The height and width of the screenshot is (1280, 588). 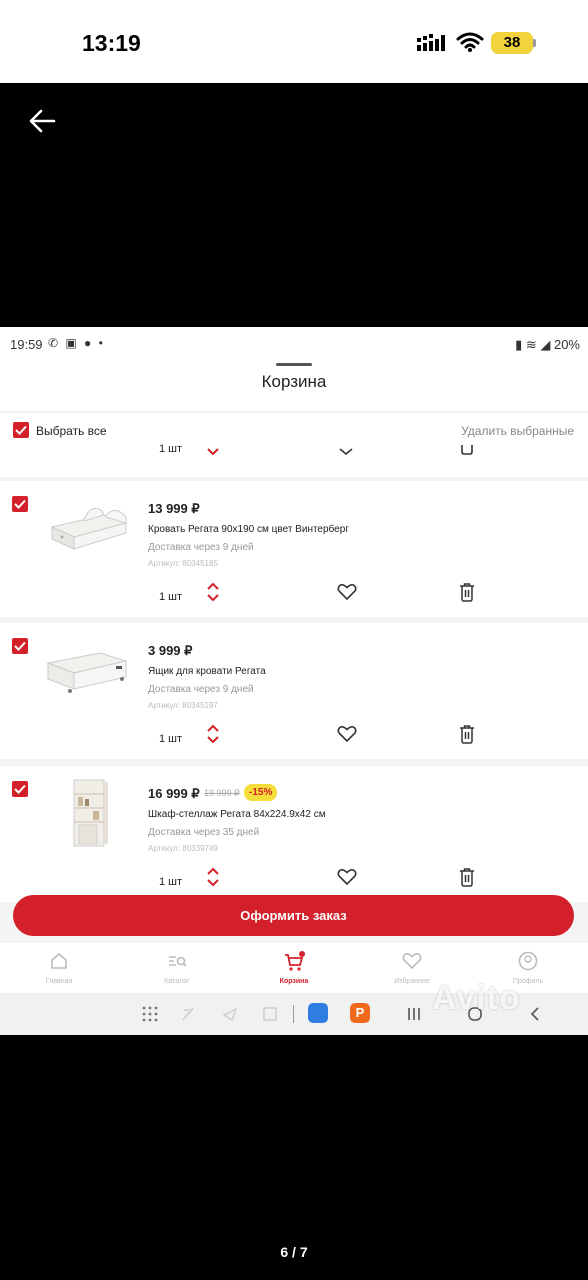 What do you see at coordinates (294, 981) in the screenshot?
I see `nav-label: Корзина` at bounding box center [294, 981].